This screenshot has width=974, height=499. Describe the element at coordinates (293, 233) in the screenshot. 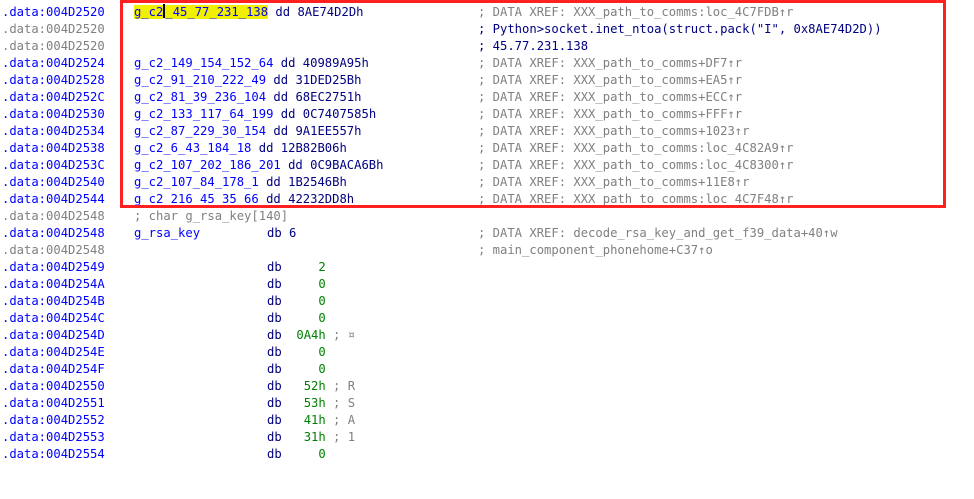

I see `byte-value: 6` at that location.